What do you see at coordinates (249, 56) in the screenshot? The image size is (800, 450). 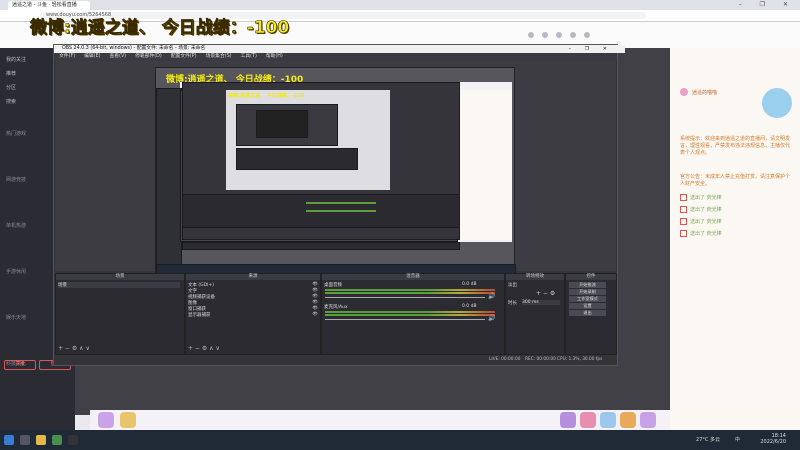 I see `menu-tools: 工具(T)` at bounding box center [249, 56].